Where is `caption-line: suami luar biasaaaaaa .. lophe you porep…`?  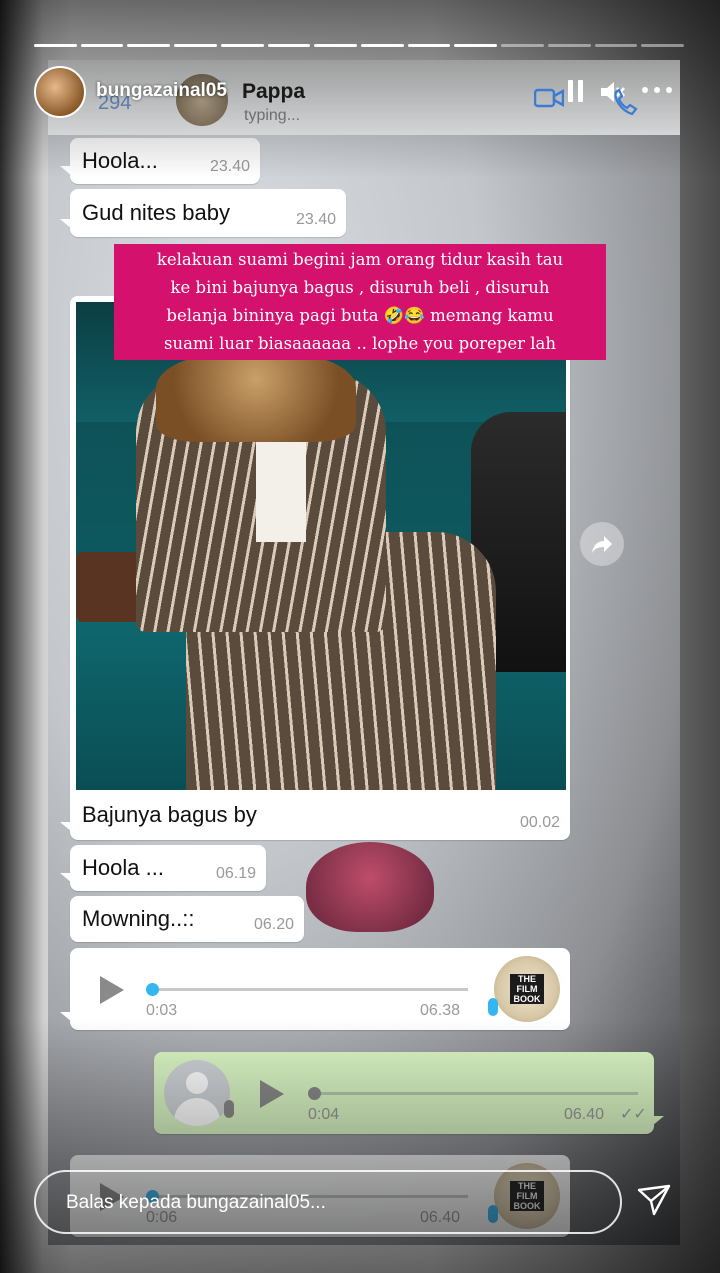 caption-line: suami luar biasaaaaaa .. lophe you porep… is located at coordinates (359, 343).